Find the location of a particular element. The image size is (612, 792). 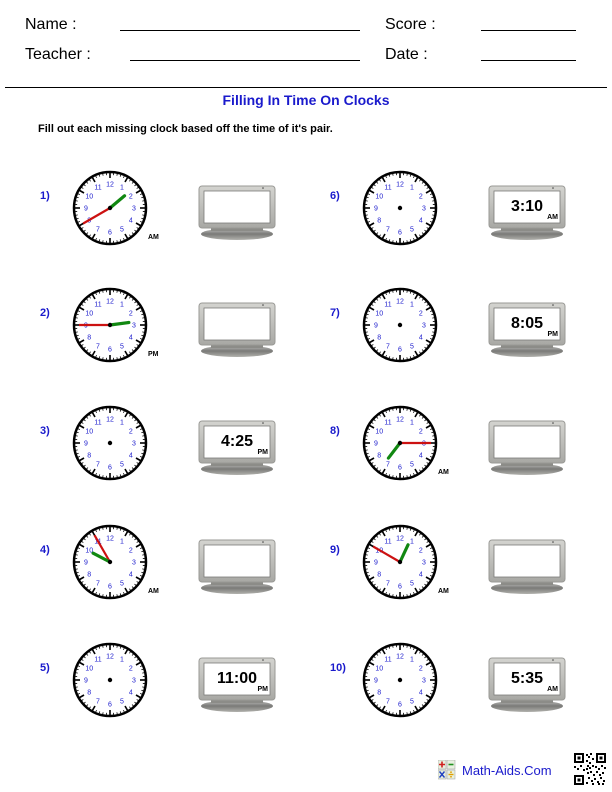

score-field is located at coordinates (528, 30).